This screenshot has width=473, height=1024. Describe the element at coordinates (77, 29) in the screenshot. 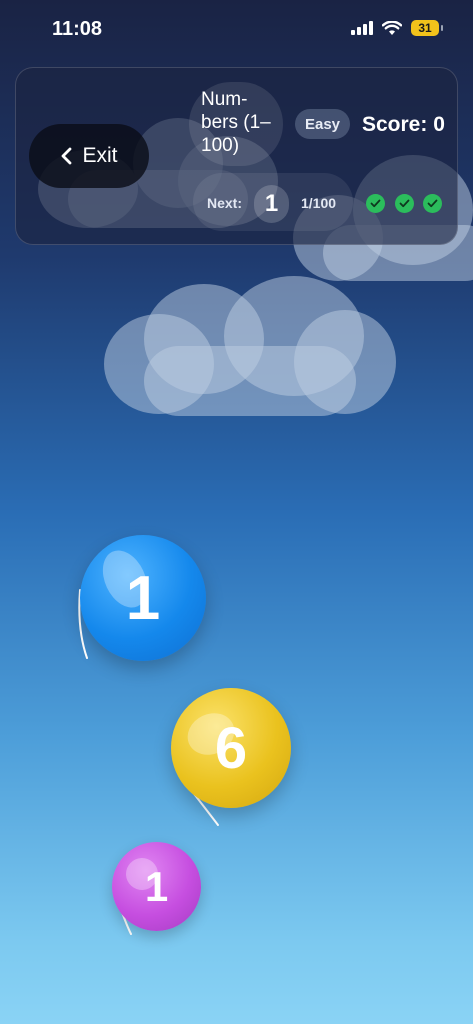

I see `status-time: 11:08` at that location.